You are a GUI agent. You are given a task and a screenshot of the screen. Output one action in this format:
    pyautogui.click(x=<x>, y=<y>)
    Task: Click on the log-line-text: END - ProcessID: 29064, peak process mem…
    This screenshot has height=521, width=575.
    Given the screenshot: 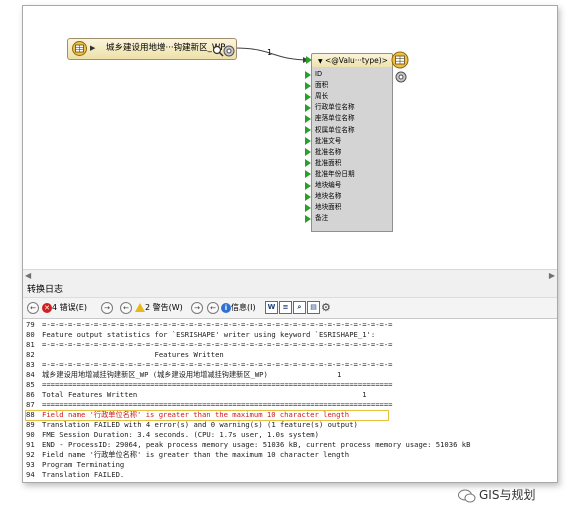 What is the action you would take?
    pyautogui.click(x=256, y=444)
    